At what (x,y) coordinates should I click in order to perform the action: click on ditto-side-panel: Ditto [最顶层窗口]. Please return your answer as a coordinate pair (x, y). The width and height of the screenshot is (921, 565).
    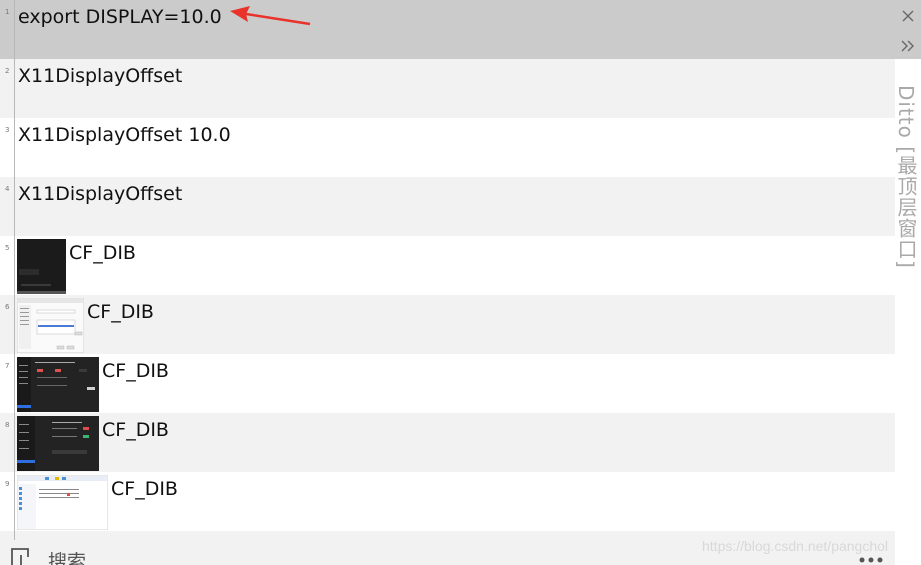
    Looking at the image, I should click on (907, 270).